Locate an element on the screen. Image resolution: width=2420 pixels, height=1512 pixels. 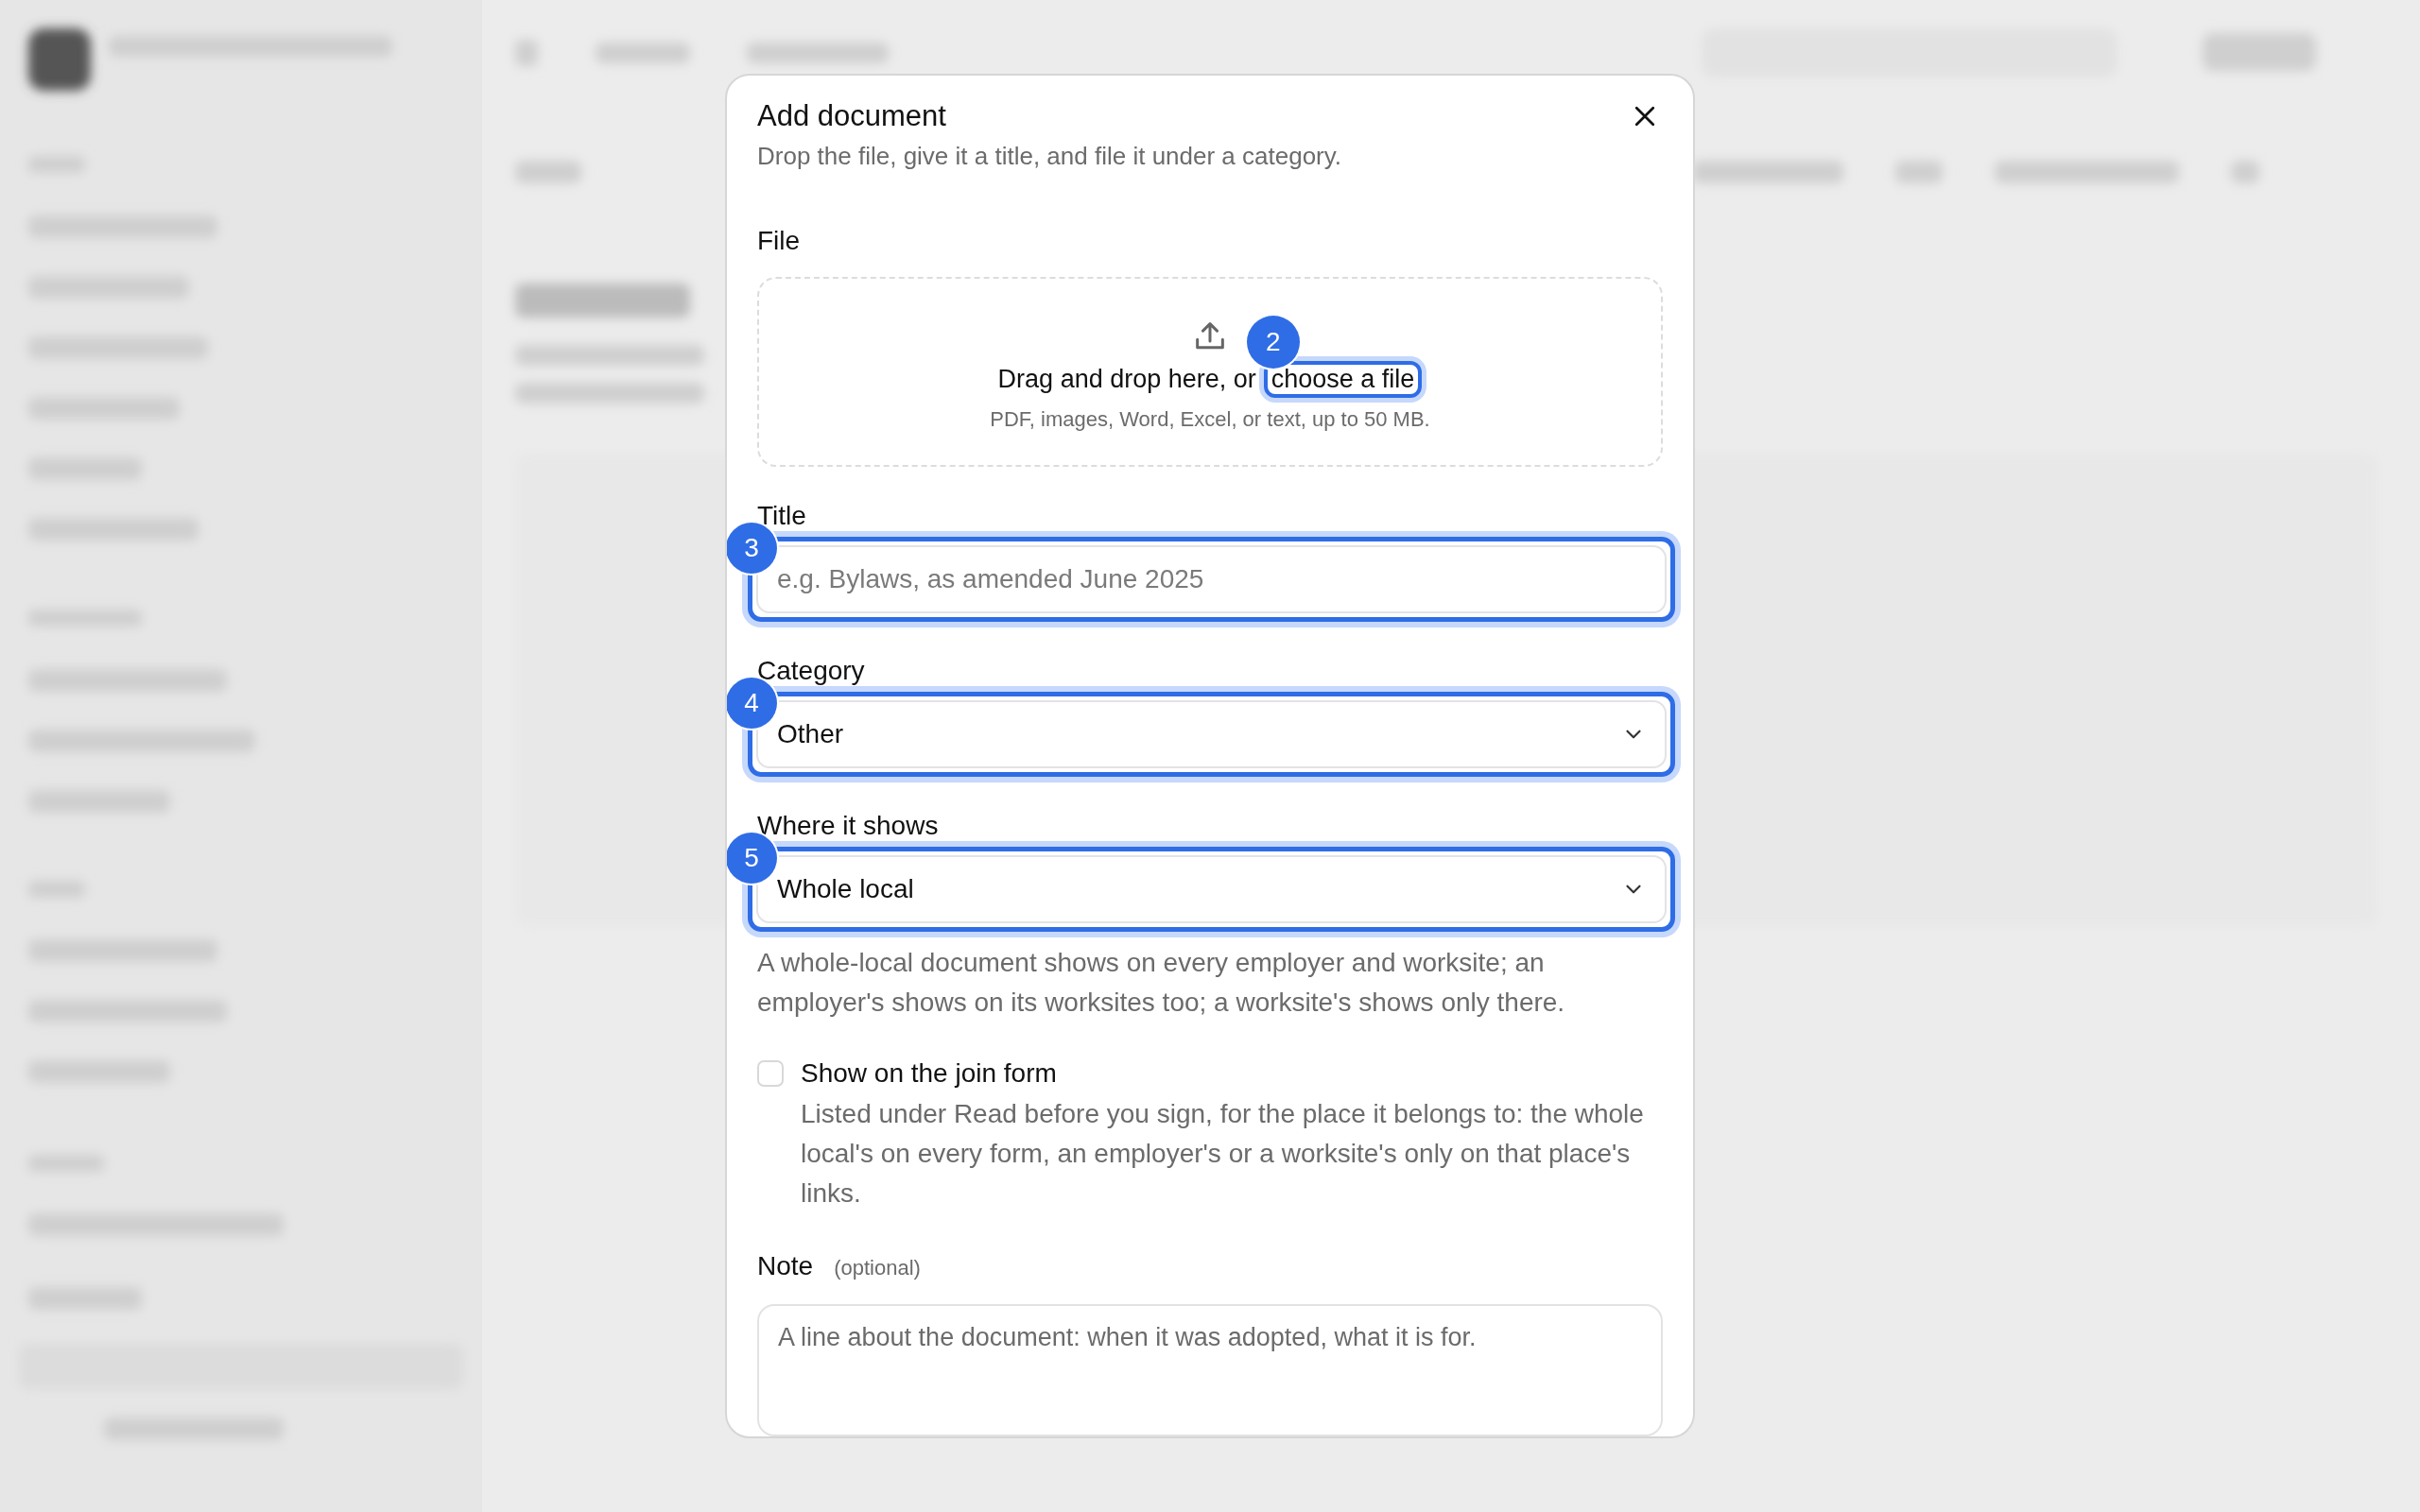
file-hint: PDF, images, Word, Excel, or text, up to 50 MB. is located at coordinates (1210, 420).